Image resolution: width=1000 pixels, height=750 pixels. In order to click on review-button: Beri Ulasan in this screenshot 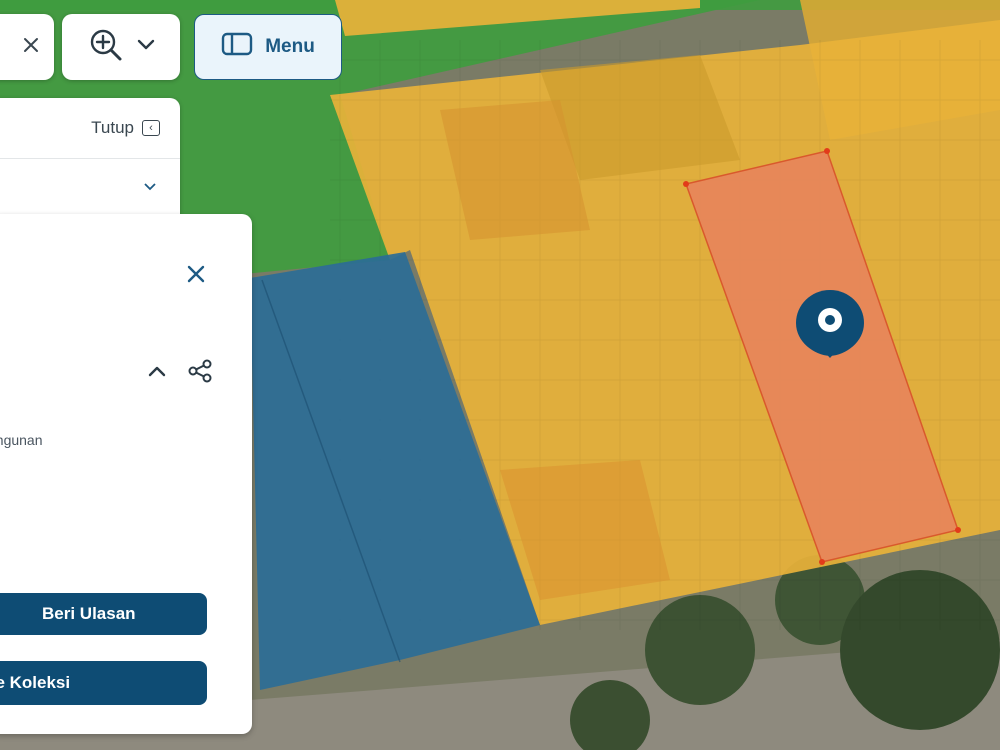, I will do `click(103, 614)`.